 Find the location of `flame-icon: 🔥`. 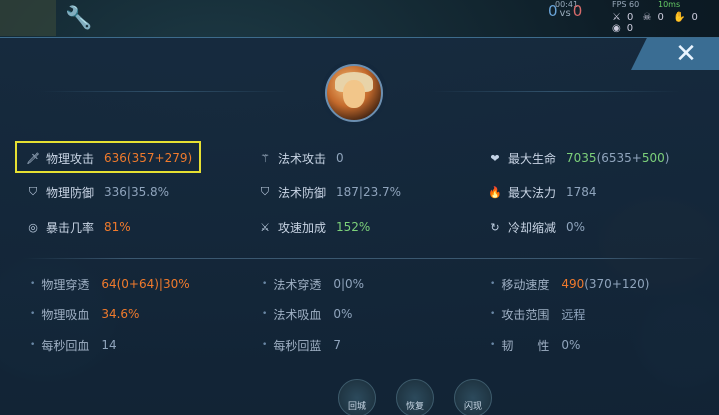

flame-icon: 🔥 is located at coordinates (495, 192).